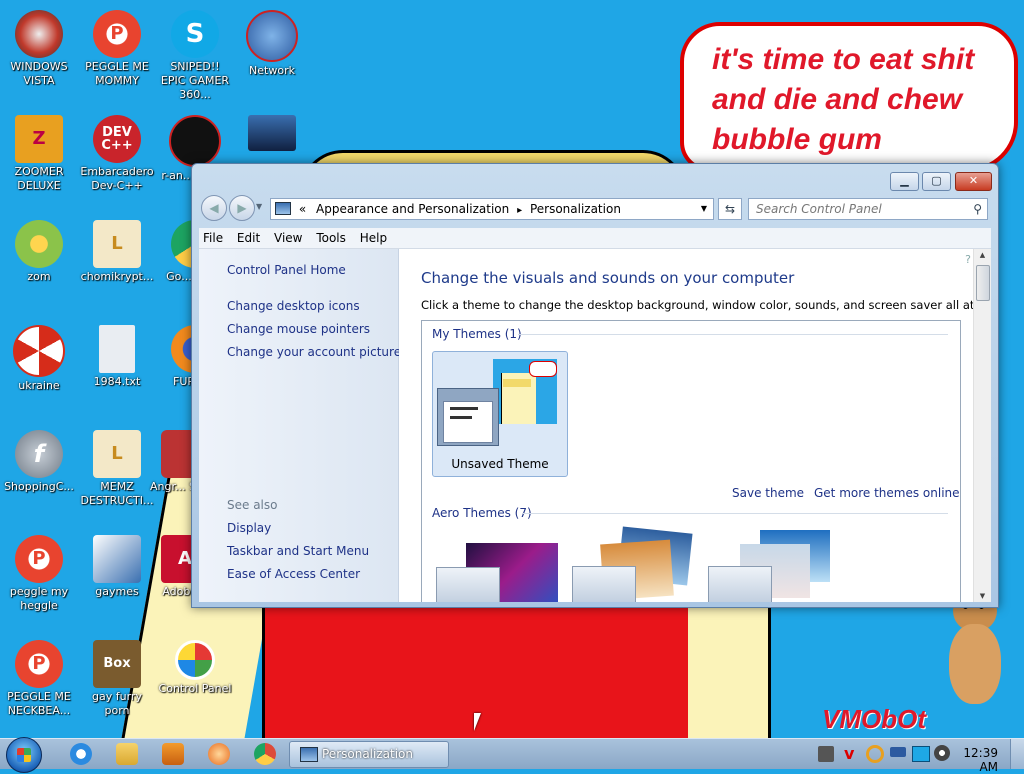  Describe the element at coordinates (972, 760) in the screenshot. I see `clock: 12:39 AM` at that location.